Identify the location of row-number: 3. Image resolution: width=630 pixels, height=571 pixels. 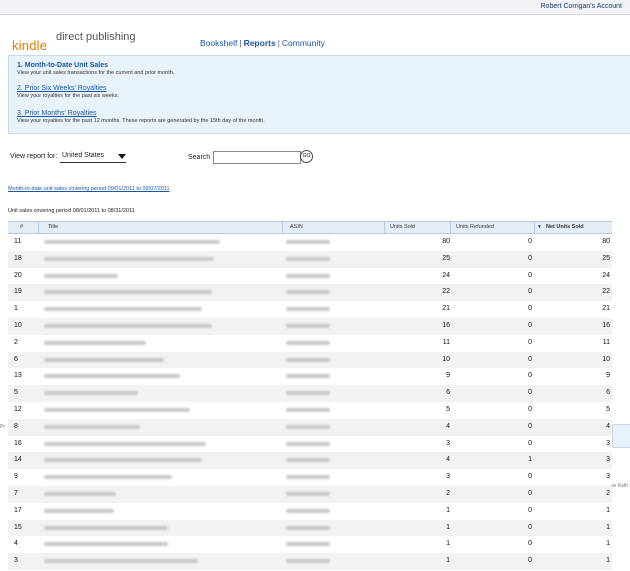
(16, 561).